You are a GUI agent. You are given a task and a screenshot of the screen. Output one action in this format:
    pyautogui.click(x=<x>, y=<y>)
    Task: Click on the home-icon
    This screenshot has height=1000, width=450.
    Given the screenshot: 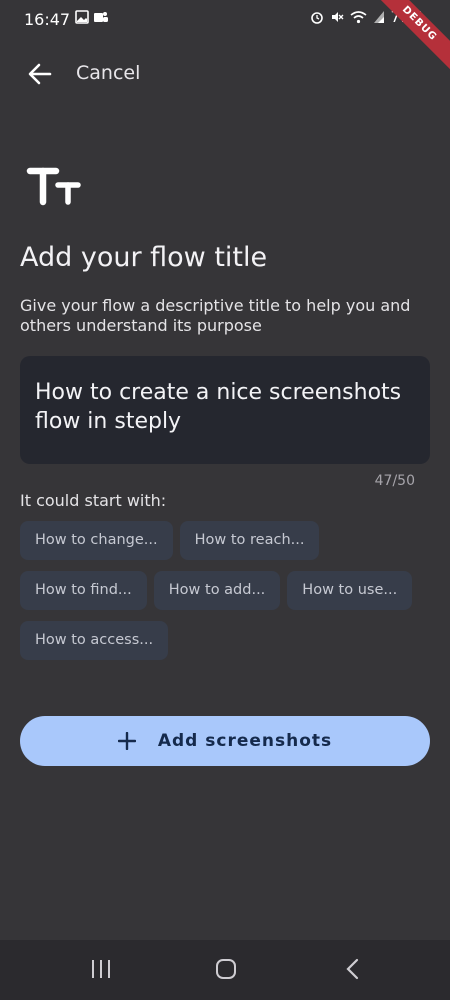 What is the action you would take?
    pyautogui.click(x=226, y=969)
    